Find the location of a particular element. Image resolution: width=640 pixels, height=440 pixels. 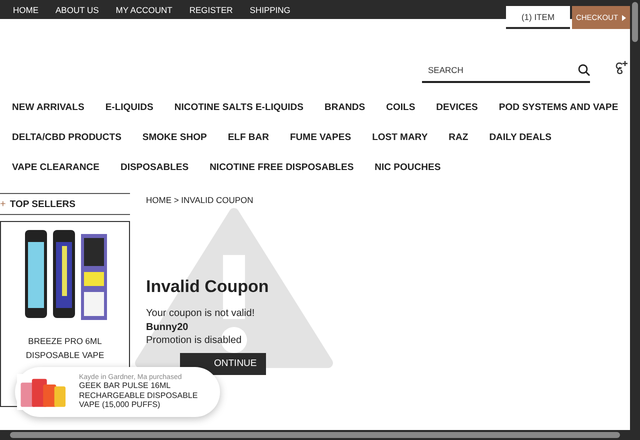

category-link: NICOTINE SALTS E-LIQUIDS is located at coordinates (239, 108).